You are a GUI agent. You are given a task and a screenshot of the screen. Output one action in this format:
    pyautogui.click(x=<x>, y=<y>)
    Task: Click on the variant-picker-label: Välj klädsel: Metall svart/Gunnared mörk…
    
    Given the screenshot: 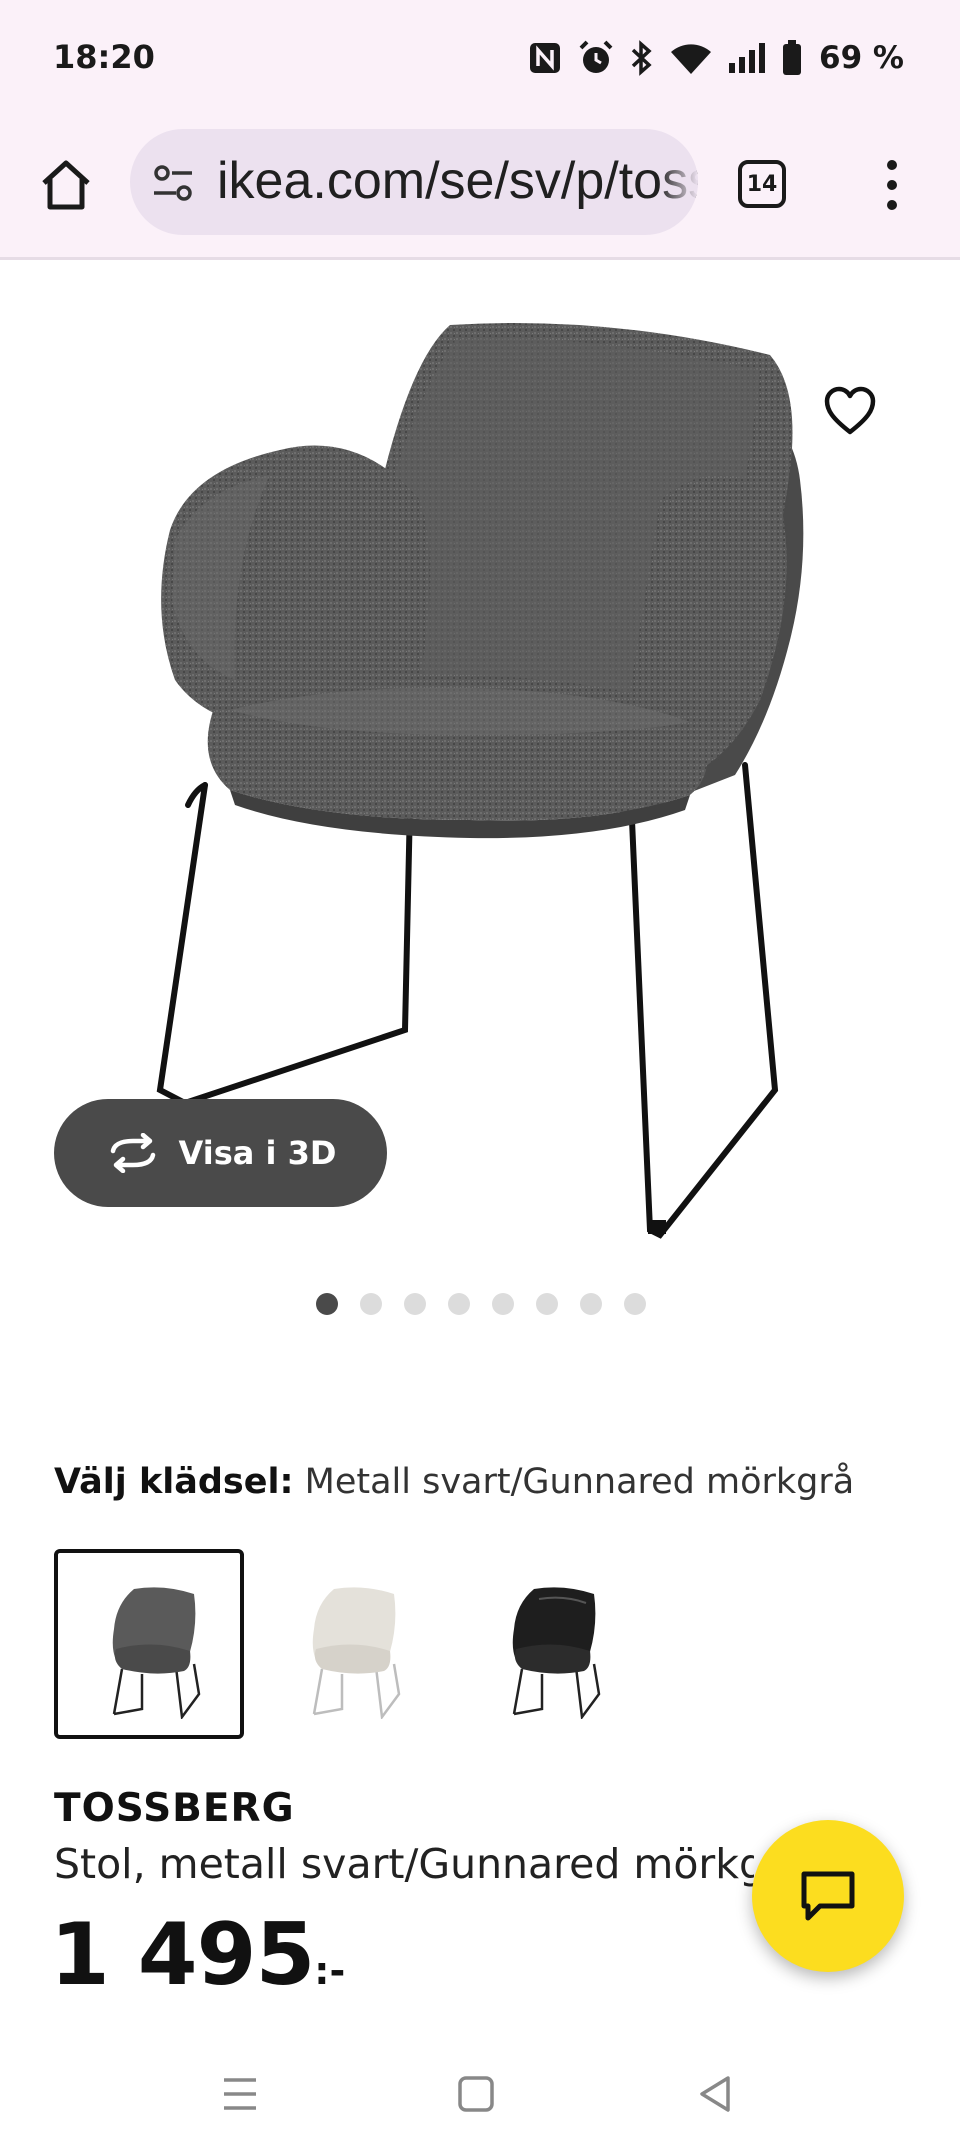 What is the action you would take?
    pyautogui.click(x=454, y=1482)
    